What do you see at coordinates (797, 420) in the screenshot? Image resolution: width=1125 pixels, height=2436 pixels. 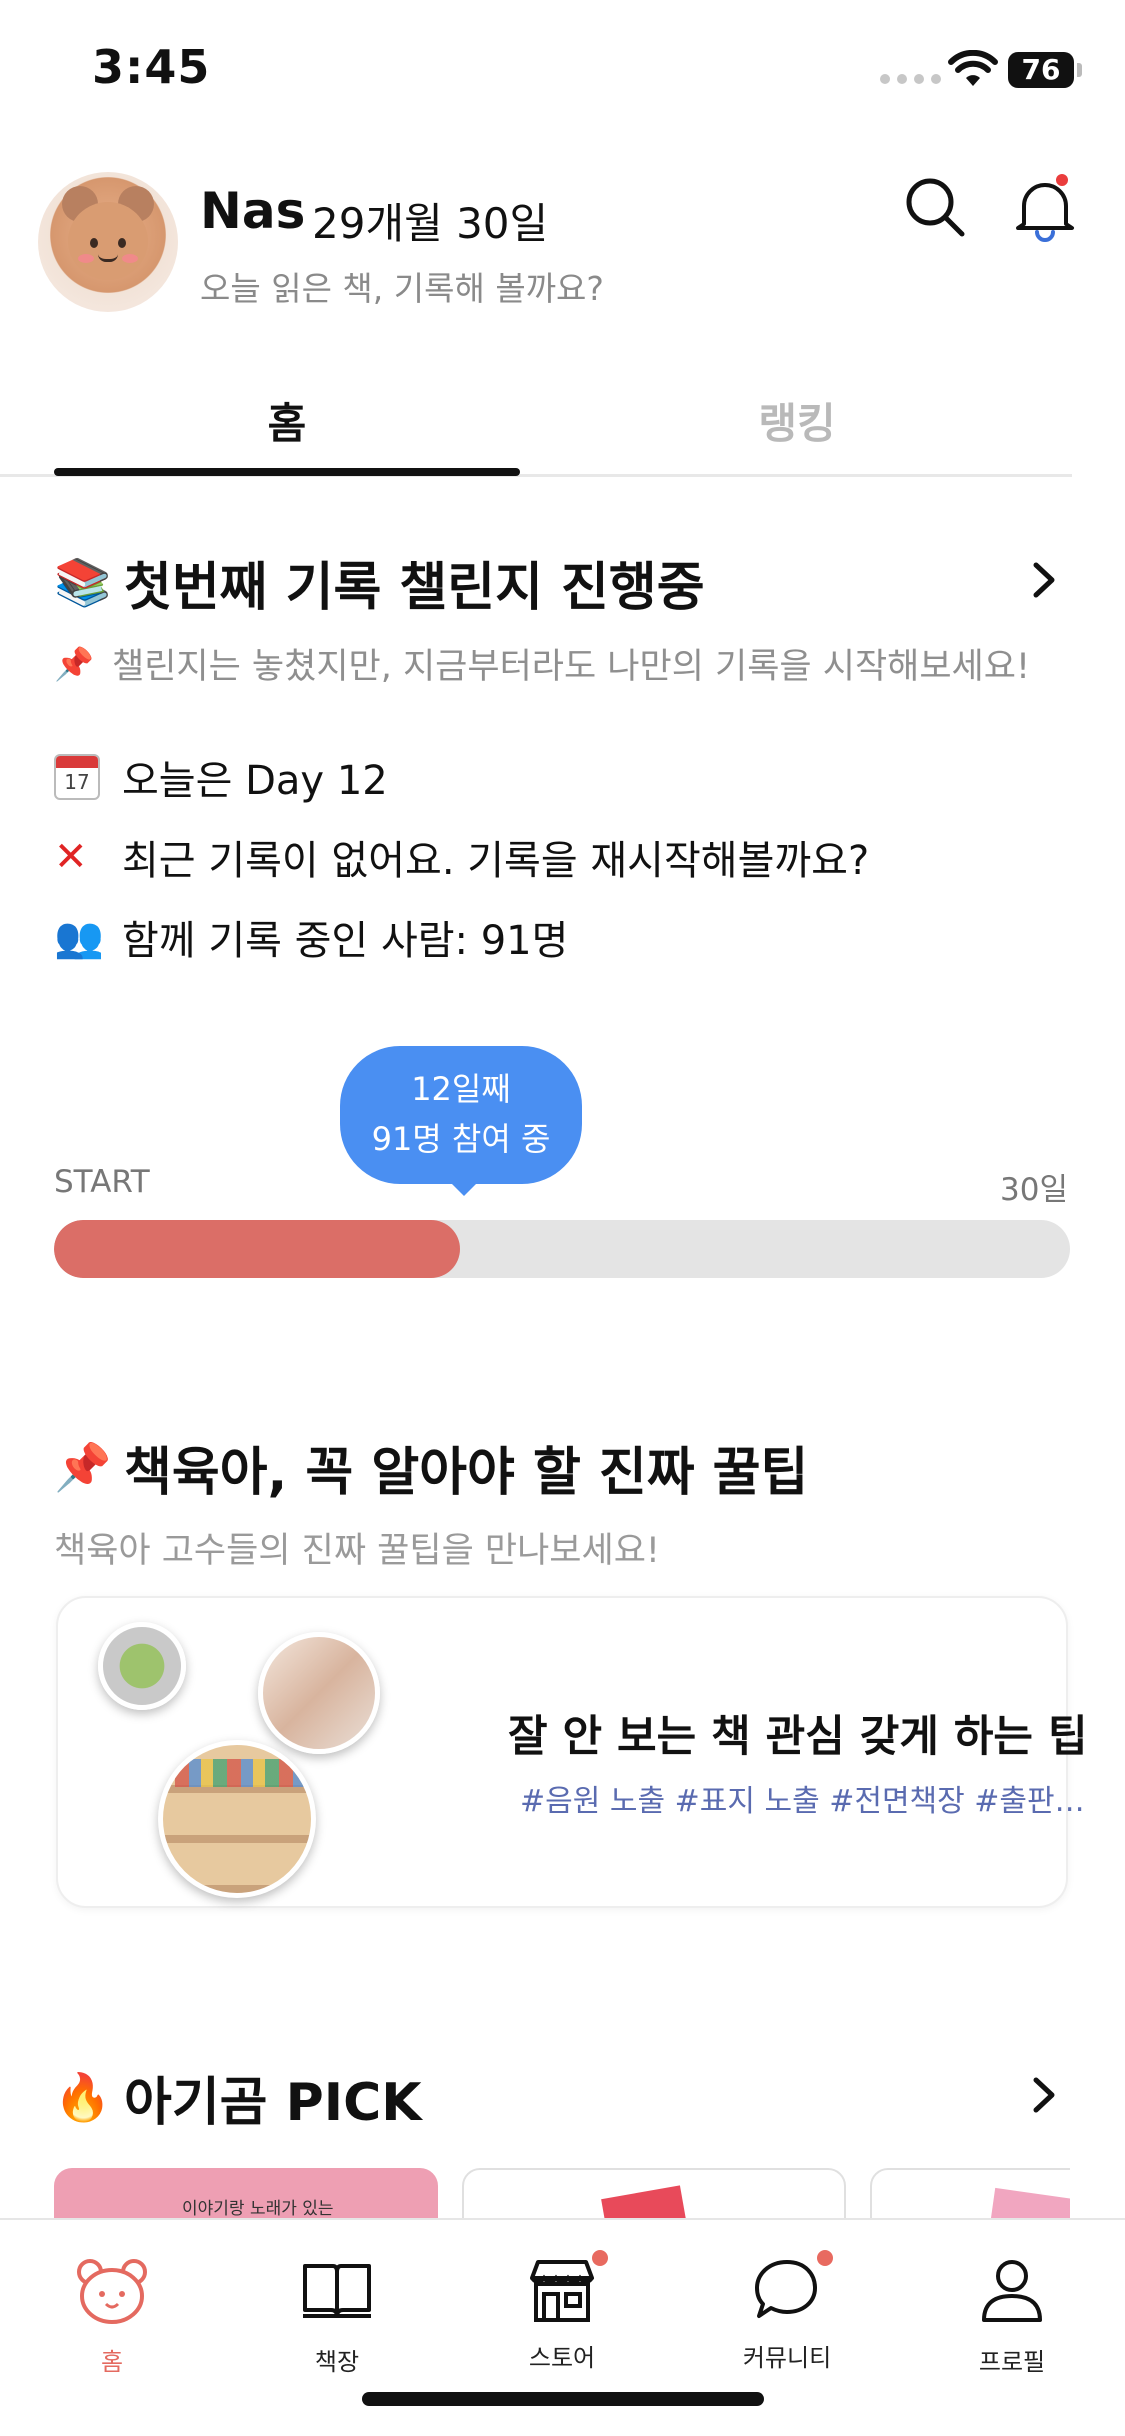 I see `tab-ranking: 랭킹` at bounding box center [797, 420].